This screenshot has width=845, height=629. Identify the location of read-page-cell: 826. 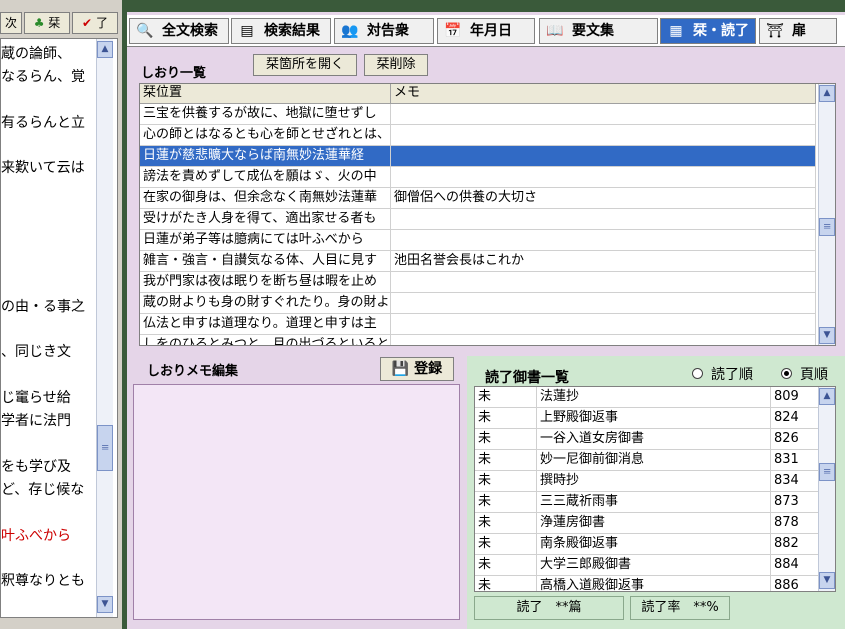
(795, 439).